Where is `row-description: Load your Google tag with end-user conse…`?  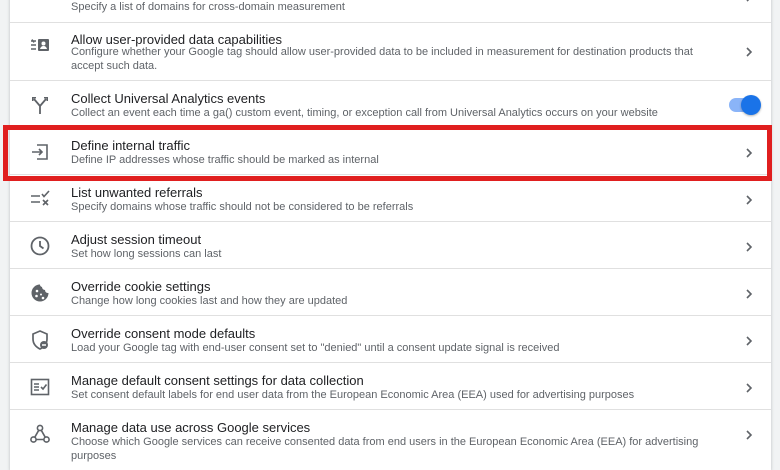
row-description: Load your Google tag with end-user conse… is located at coordinates (315, 348).